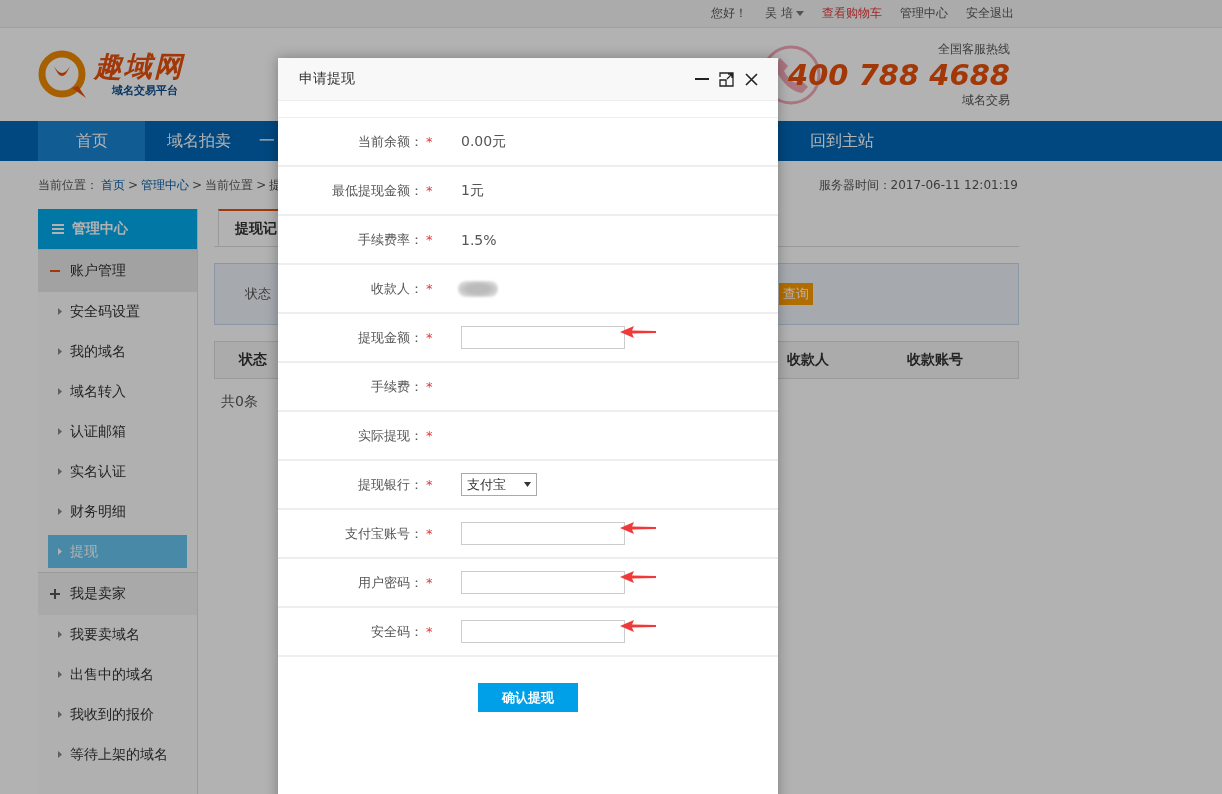 The height and width of the screenshot is (794, 1222). I want to click on user-menu: 吴 培, so click(784, 13).